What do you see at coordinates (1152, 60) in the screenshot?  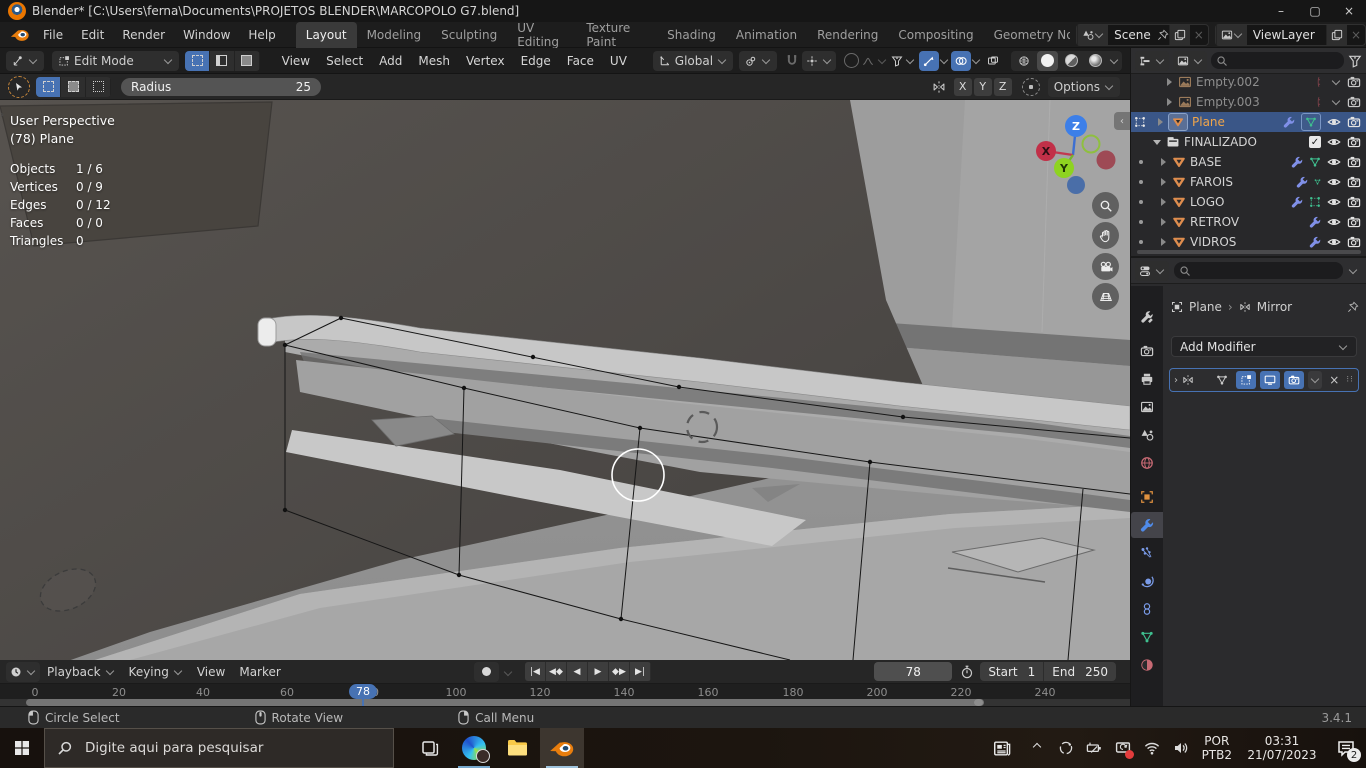 I see `outliner-display-mode-button` at bounding box center [1152, 60].